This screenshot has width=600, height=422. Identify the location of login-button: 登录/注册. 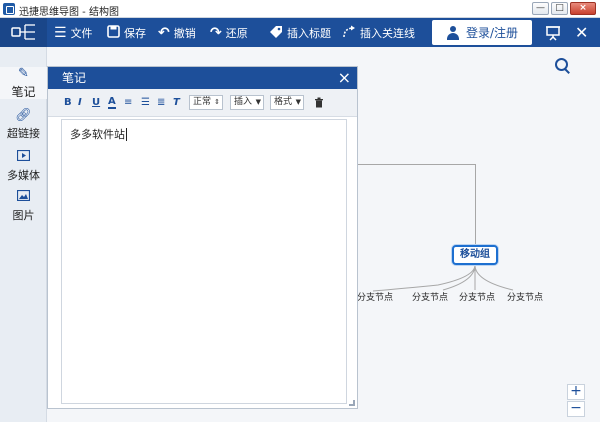
(482, 32).